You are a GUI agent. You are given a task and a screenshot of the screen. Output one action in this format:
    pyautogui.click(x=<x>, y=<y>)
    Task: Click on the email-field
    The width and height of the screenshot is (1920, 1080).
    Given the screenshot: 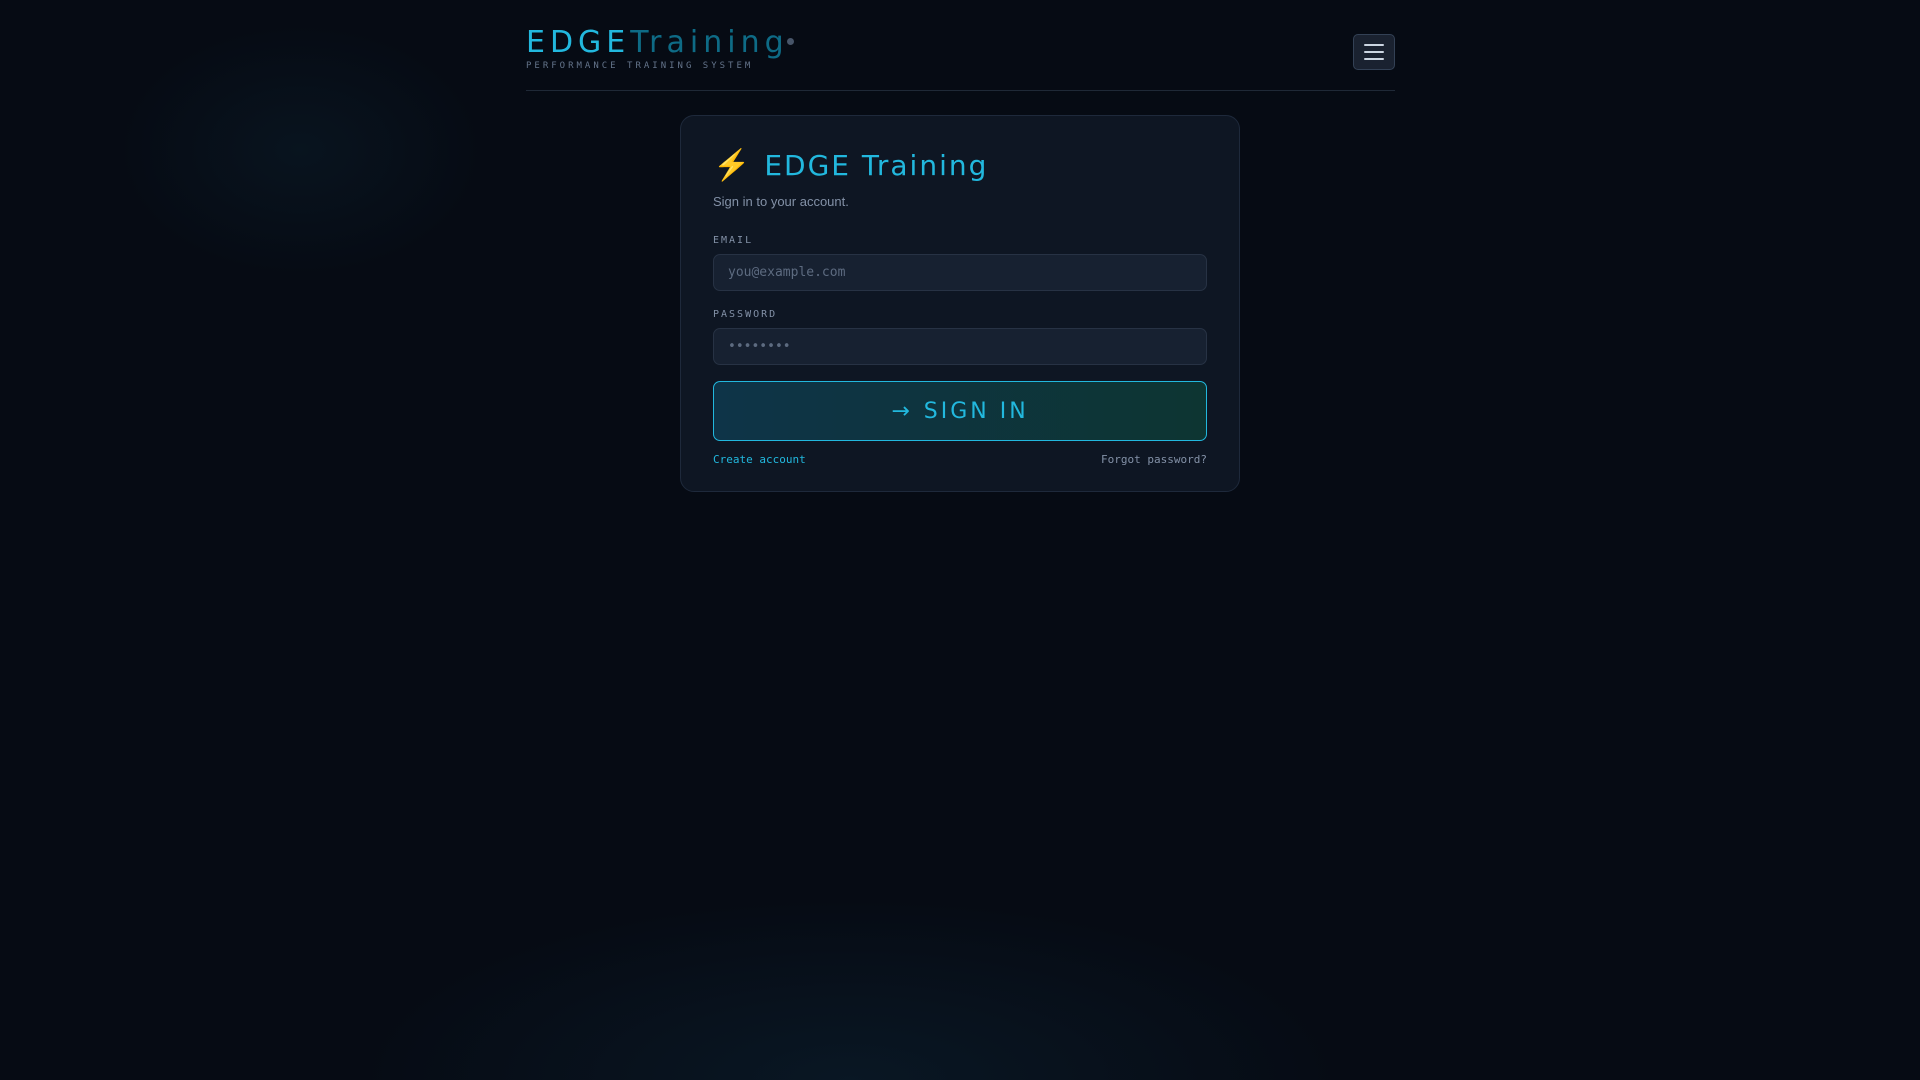 What is the action you would take?
    pyautogui.click(x=960, y=272)
    